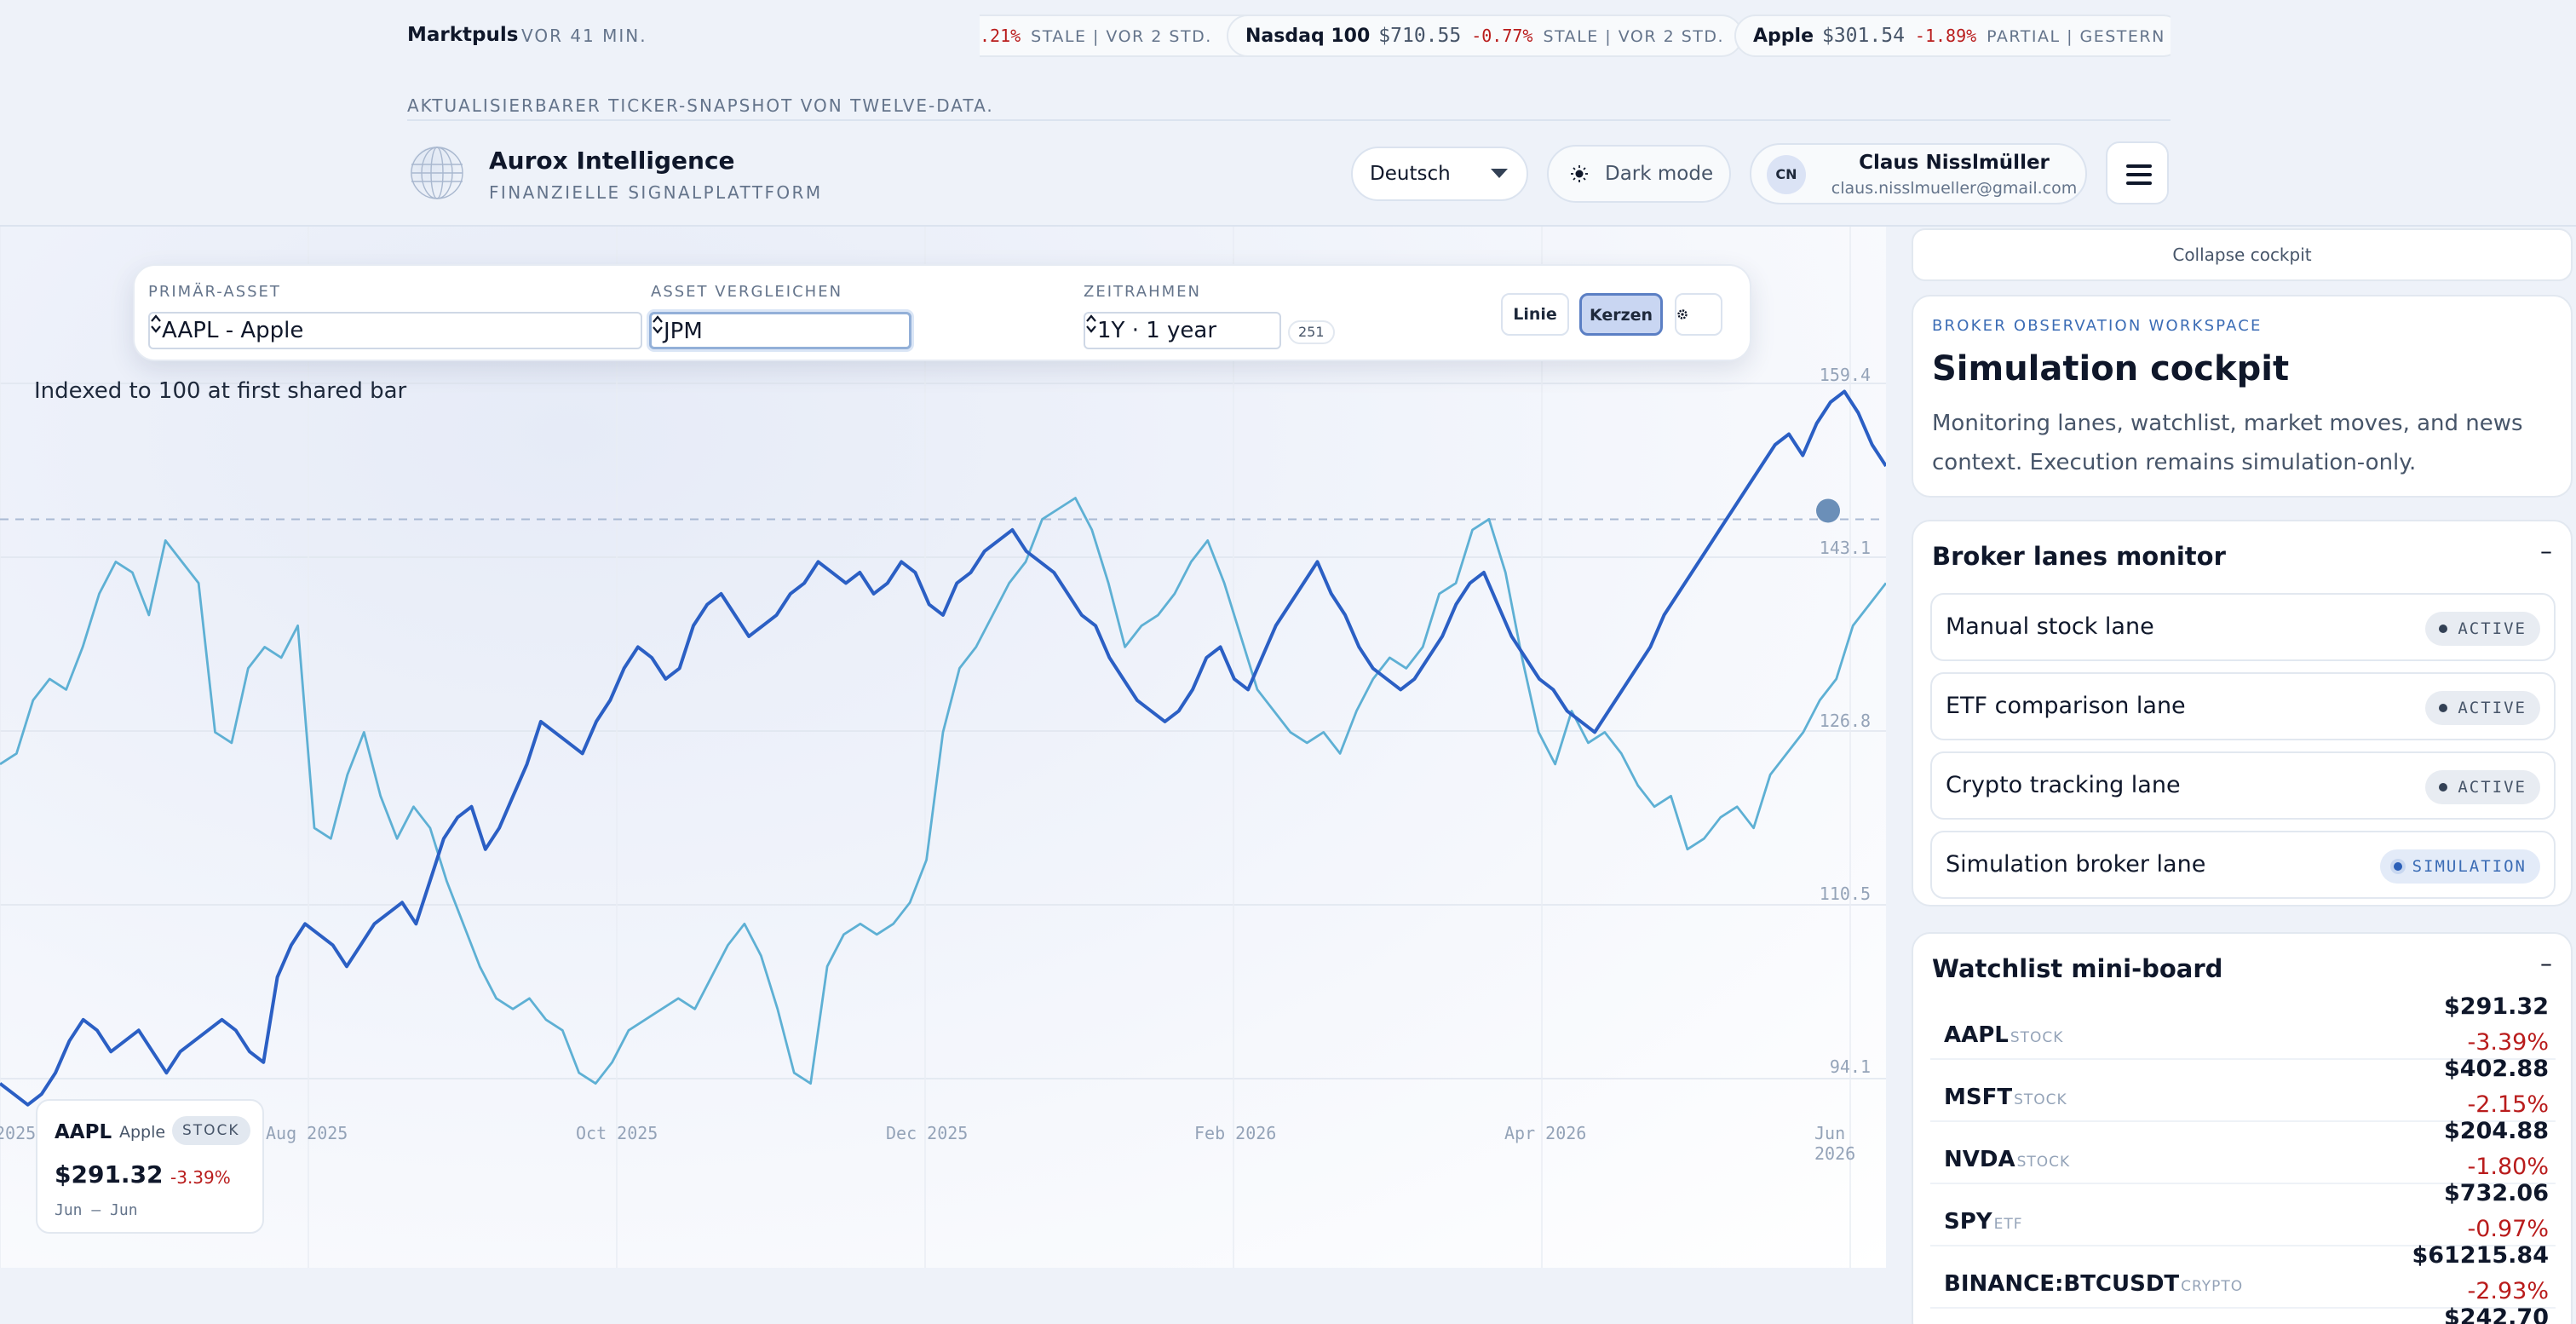 The image size is (2576, 1324). I want to click on dark-mode-label: Dark mode, so click(1659, 174).